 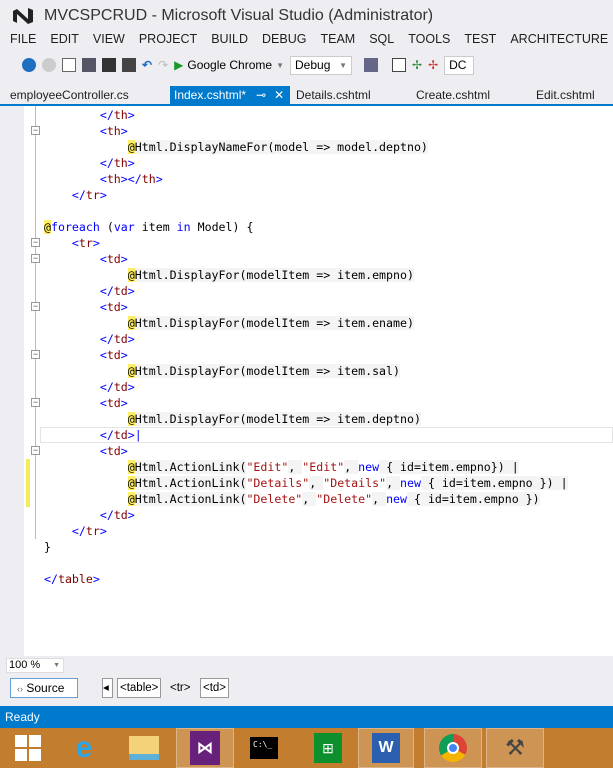 I want to click on taskbar-store: ⊞, so click(x=328, y=748).